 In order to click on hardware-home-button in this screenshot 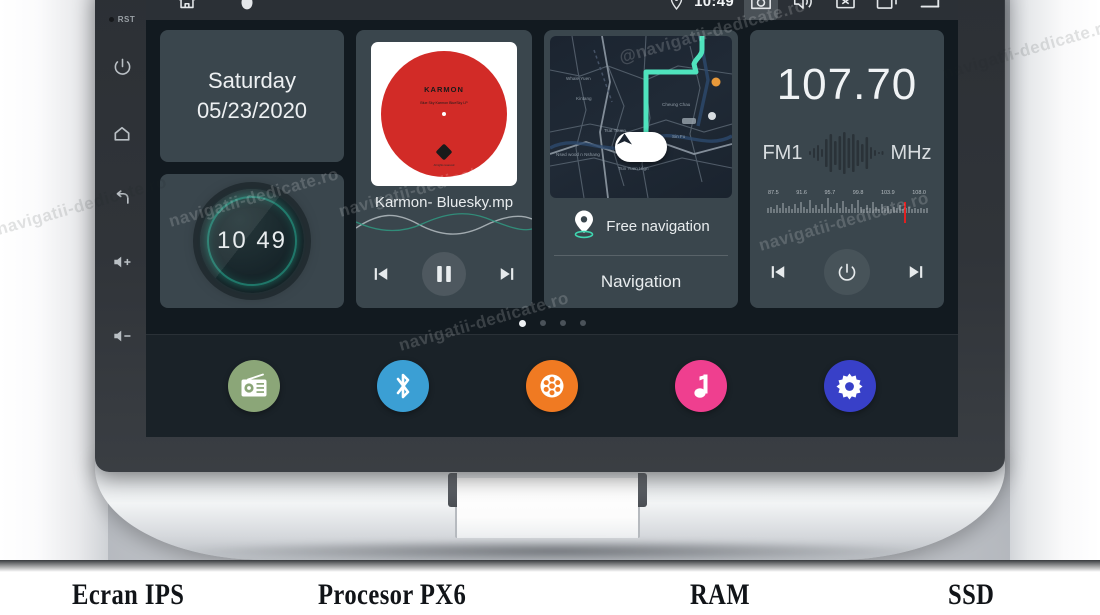, I will do `click(122, 134)`.